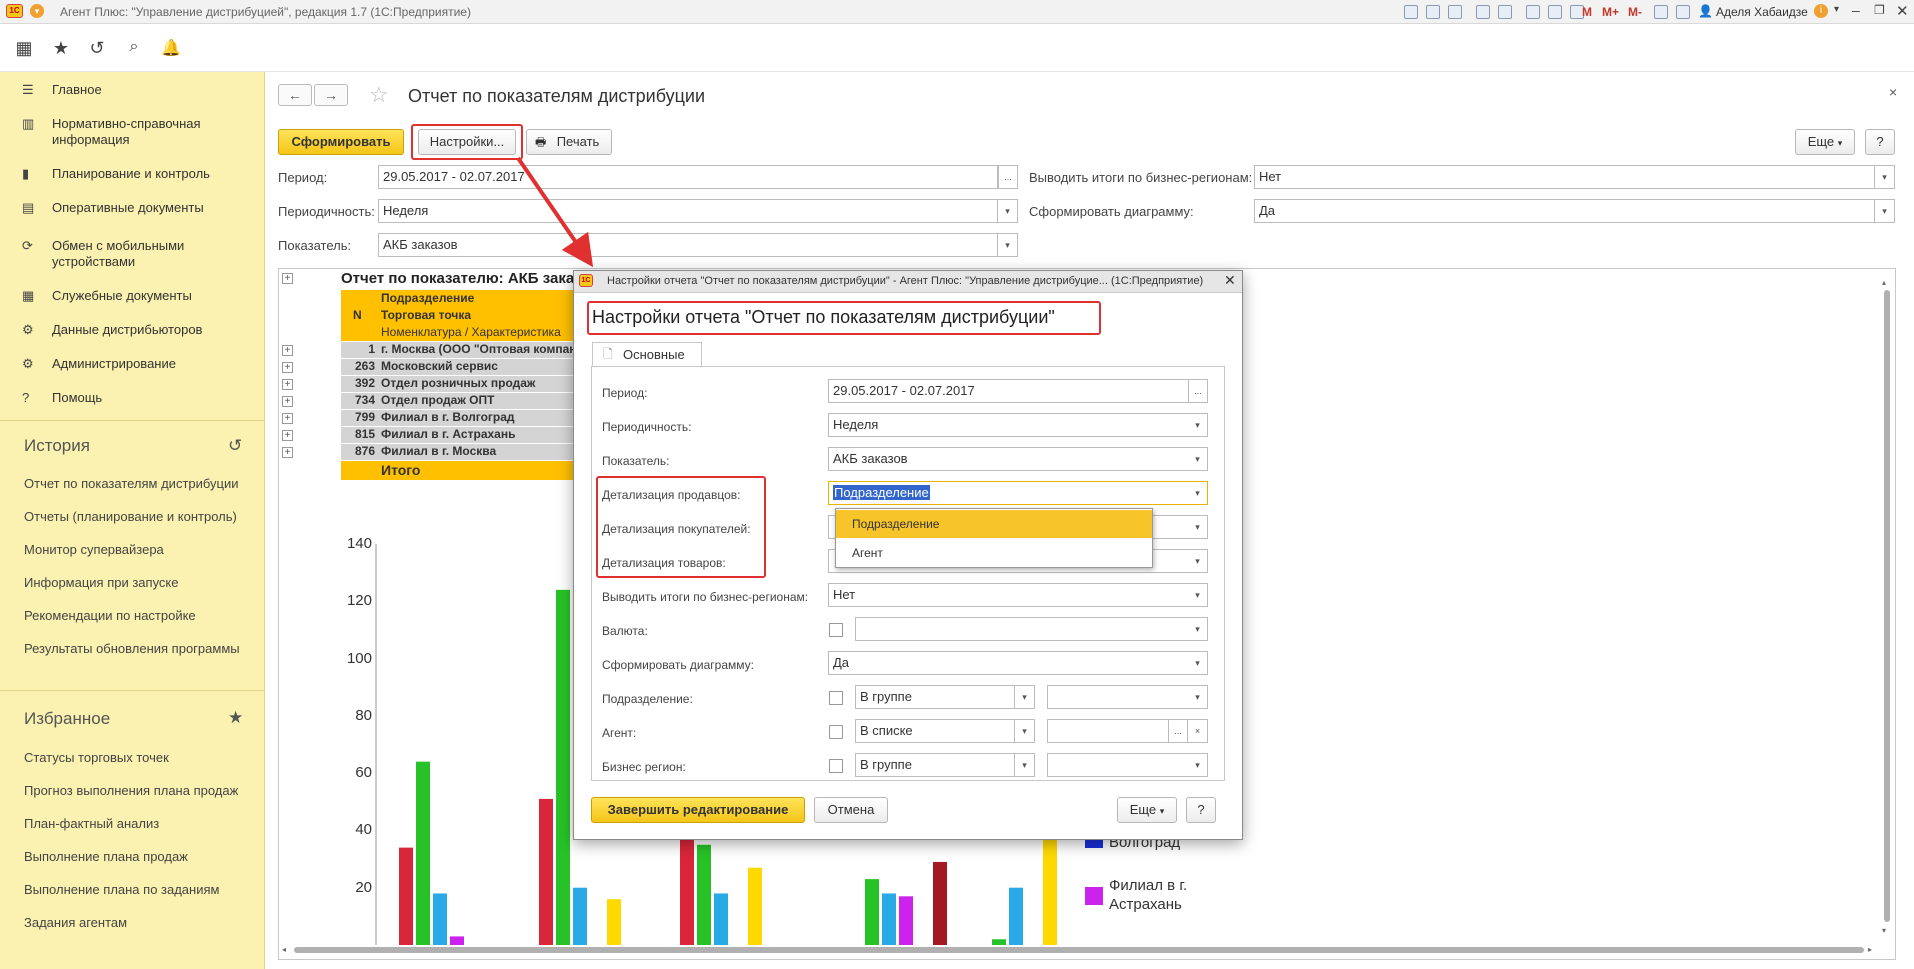  Describe the element at coordinates (1198, 697) in the screenshot. I see `dlg-department-value-dropdown: ▾` at that location.